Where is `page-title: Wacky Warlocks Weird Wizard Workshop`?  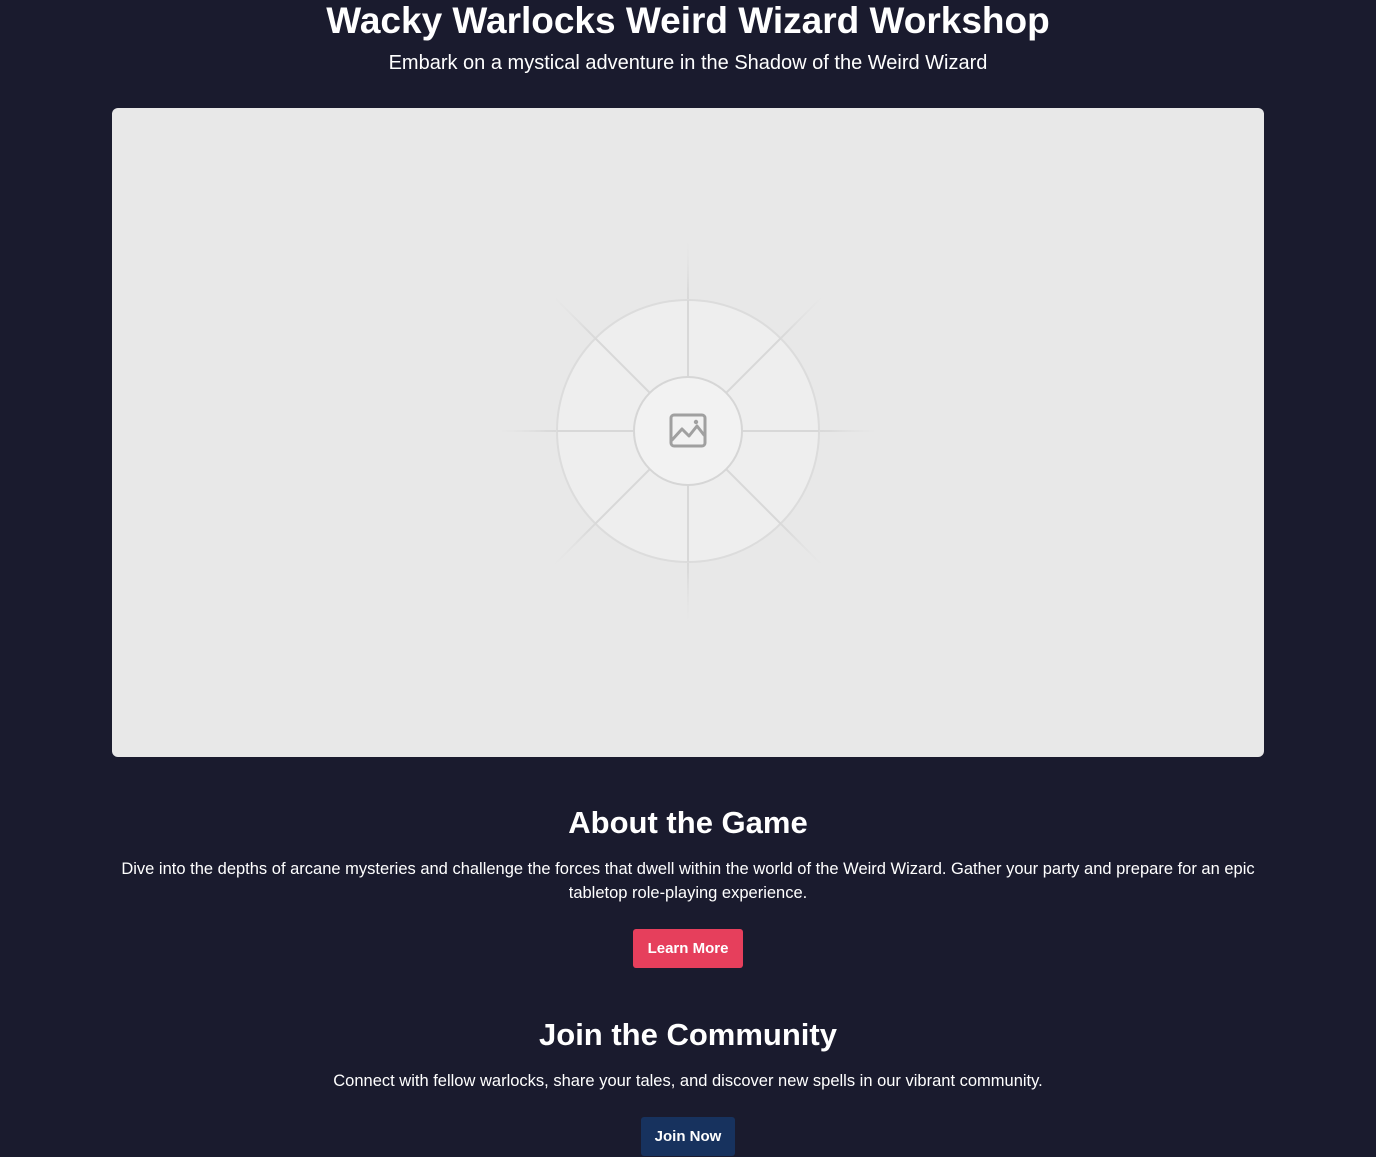
page-title: Wacky Warlocks Weird Wizard Workshop is located at coordinates (688, 20).